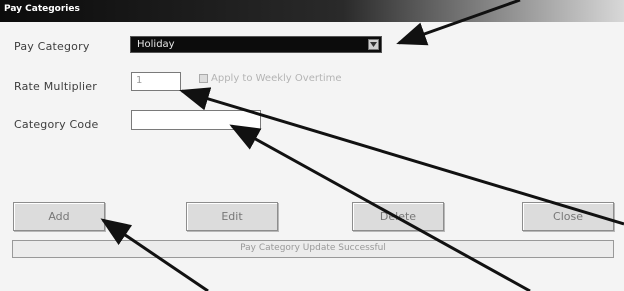  I want to click on category-code-input, so click(196, 120).